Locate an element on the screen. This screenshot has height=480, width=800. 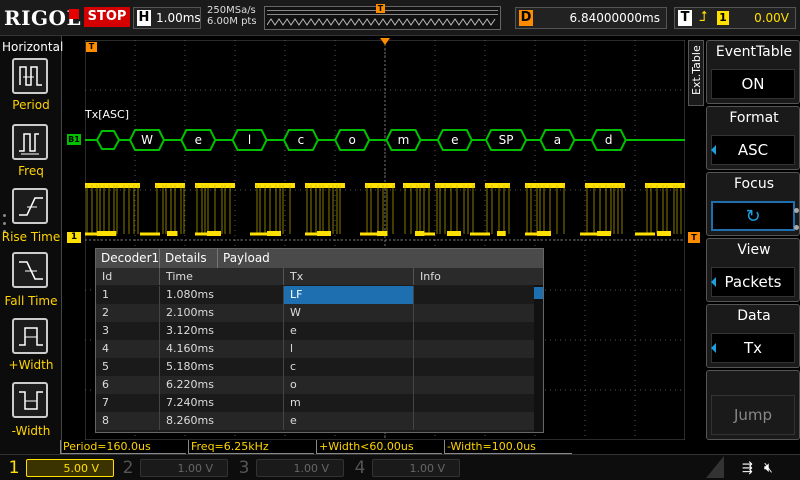
ext-table-tab: Ext.Table is located at coordinates (696, 73).